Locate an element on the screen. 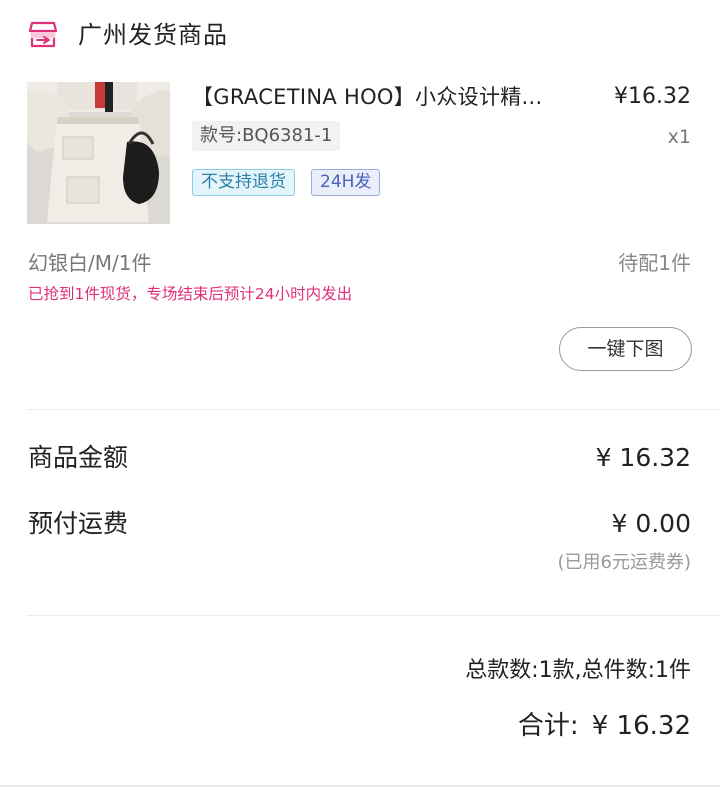 The image size is (720, 787). shipping-fee-value: ¥ 0.00 is located at coordinates (651, 523).